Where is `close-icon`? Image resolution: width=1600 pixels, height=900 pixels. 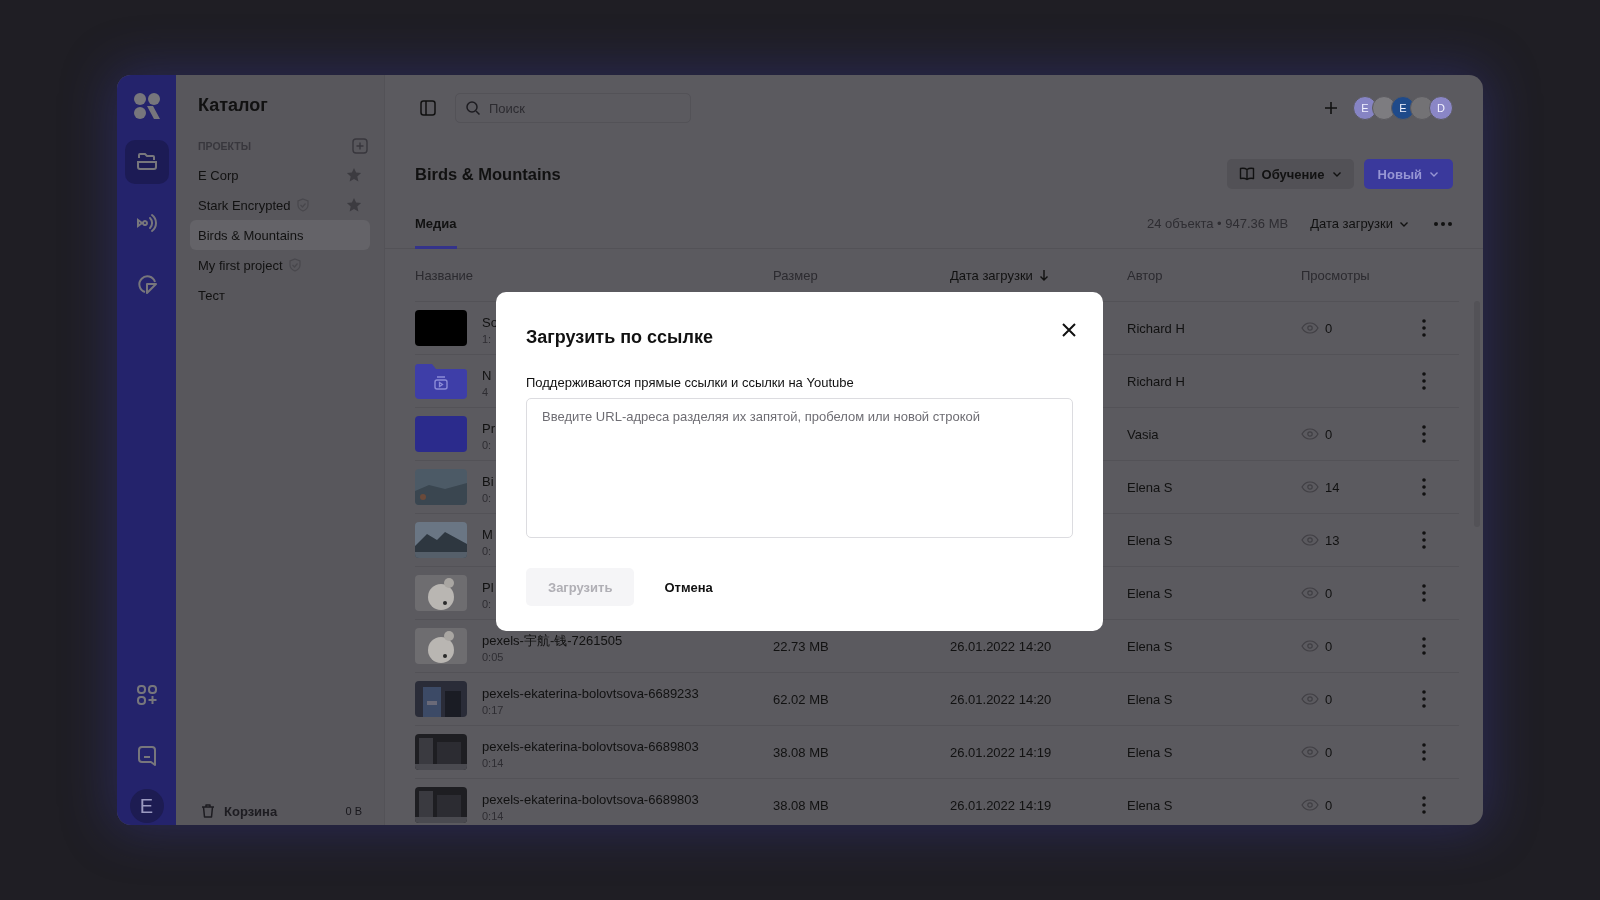 close-icon is located at coordinates (1069, 330).